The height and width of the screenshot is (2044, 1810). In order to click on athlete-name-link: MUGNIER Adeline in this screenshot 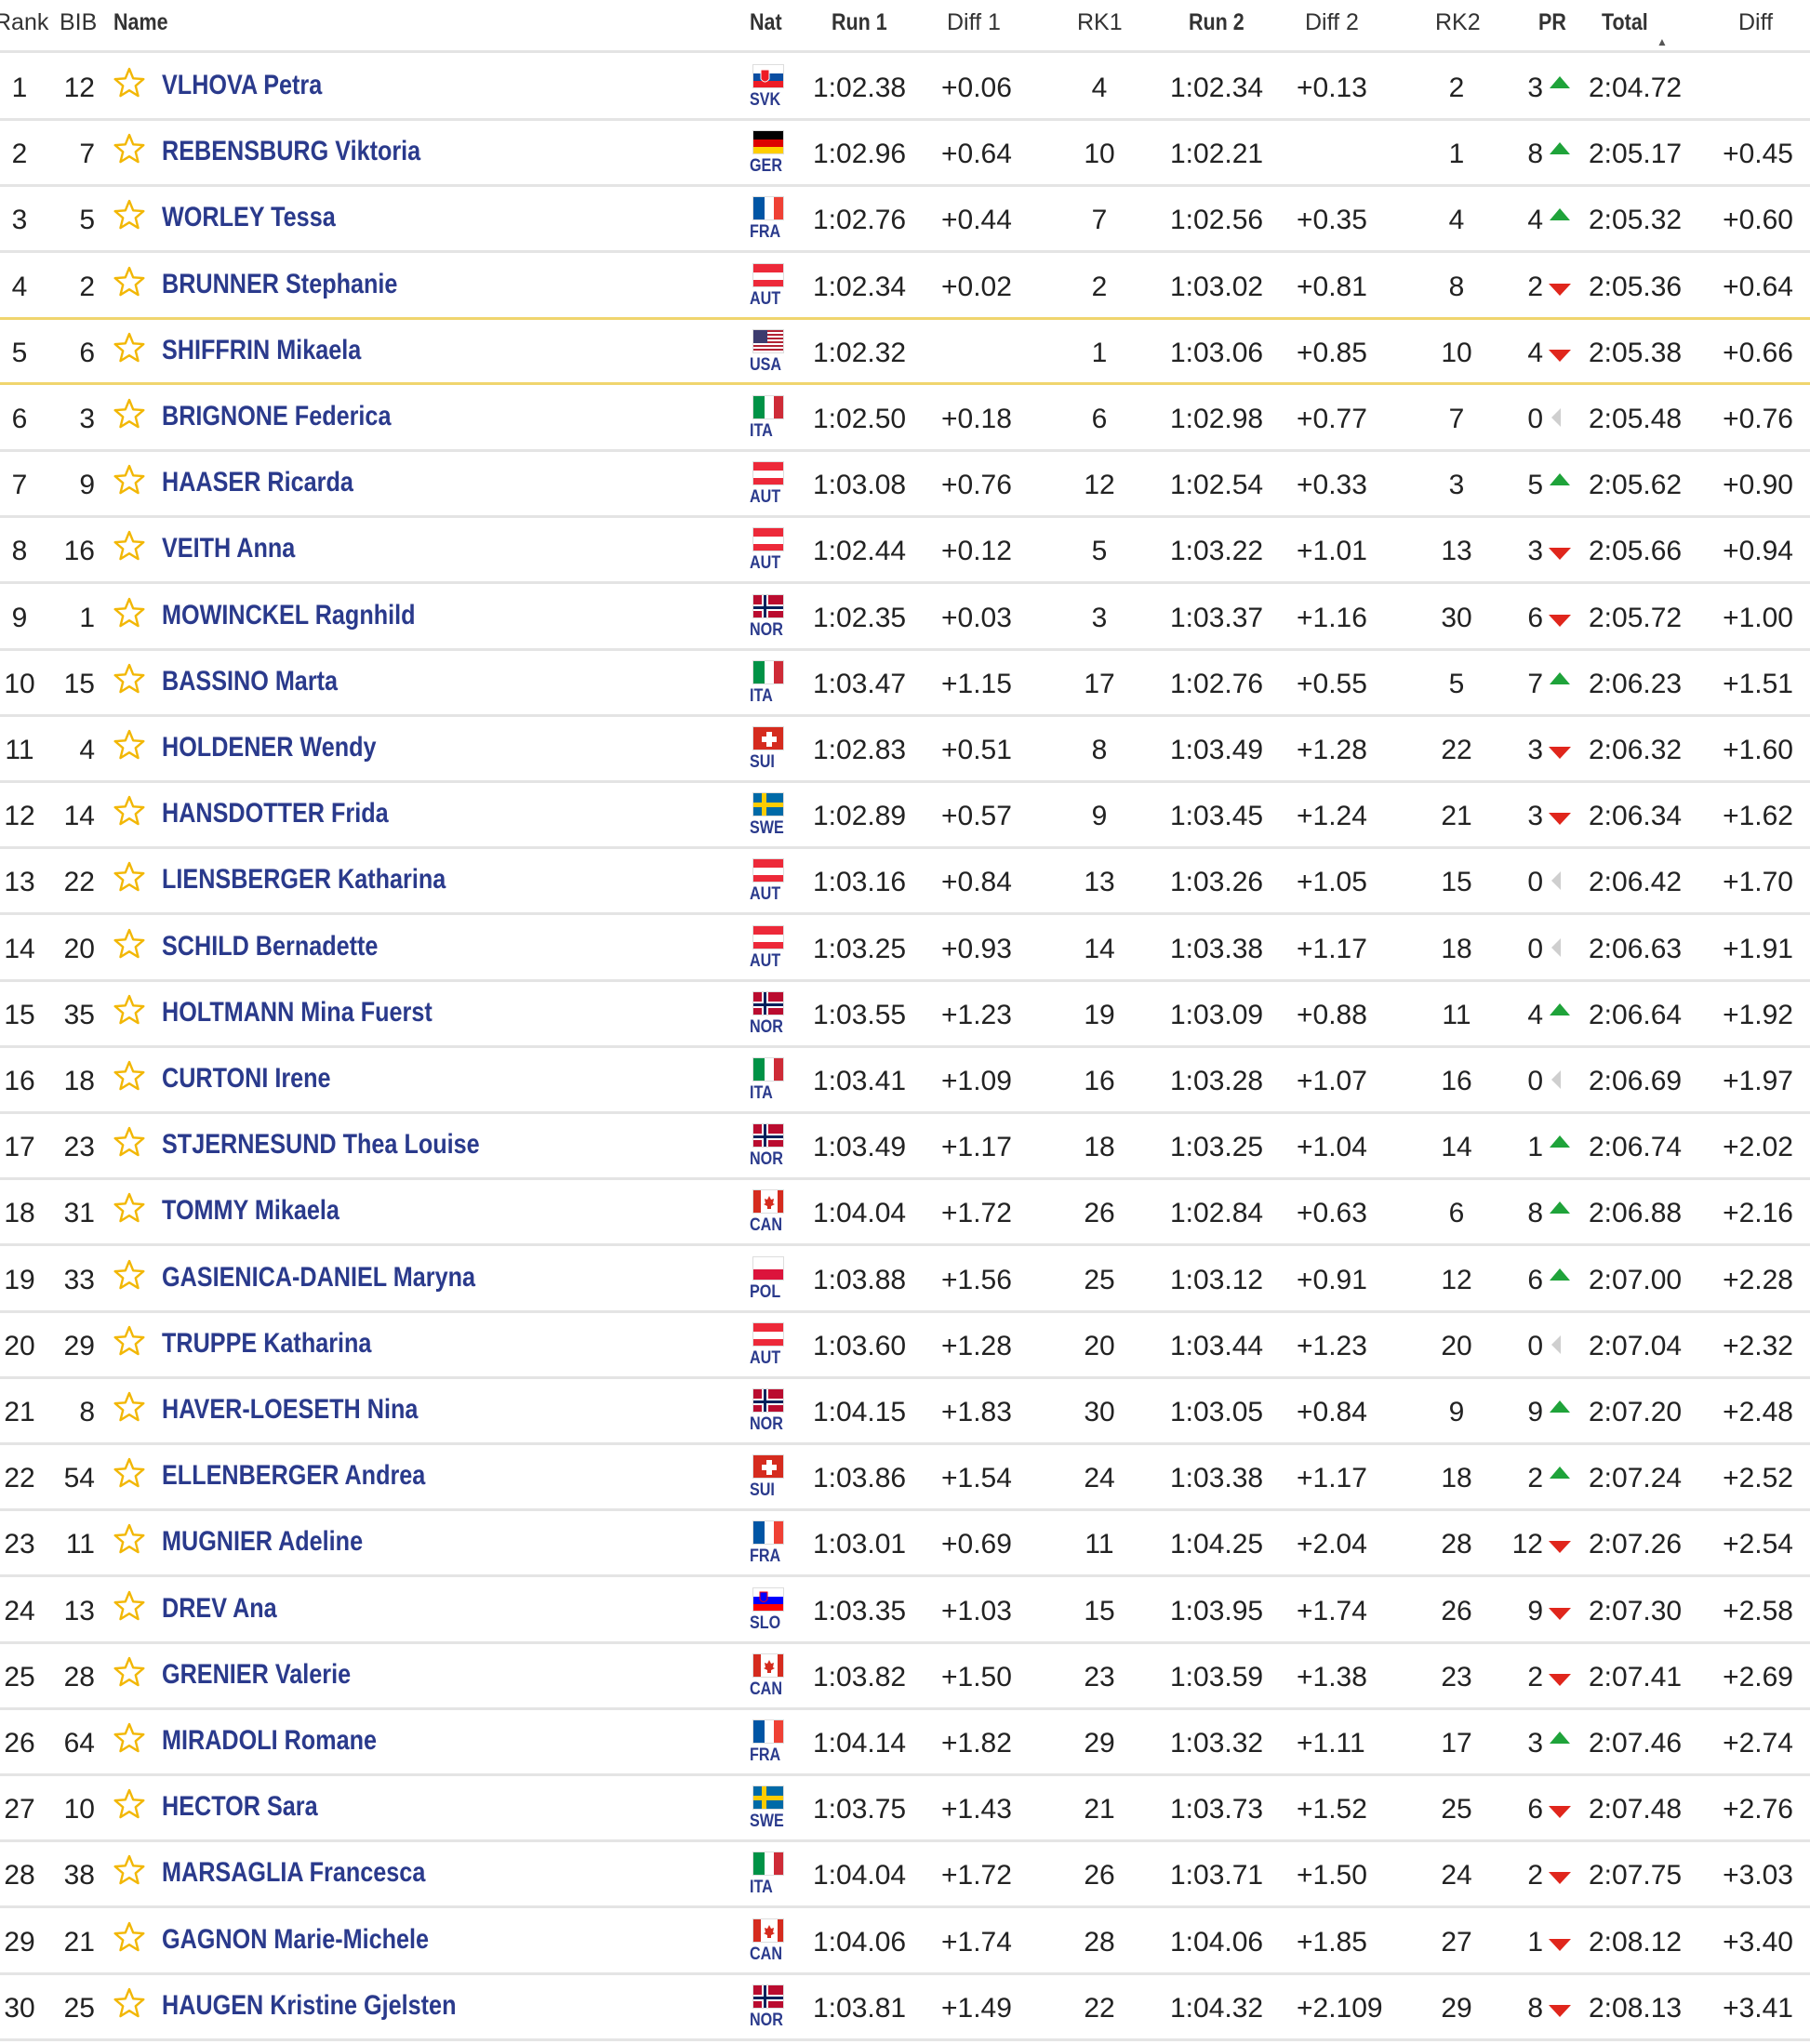, I will do `click(262, 1542)`.